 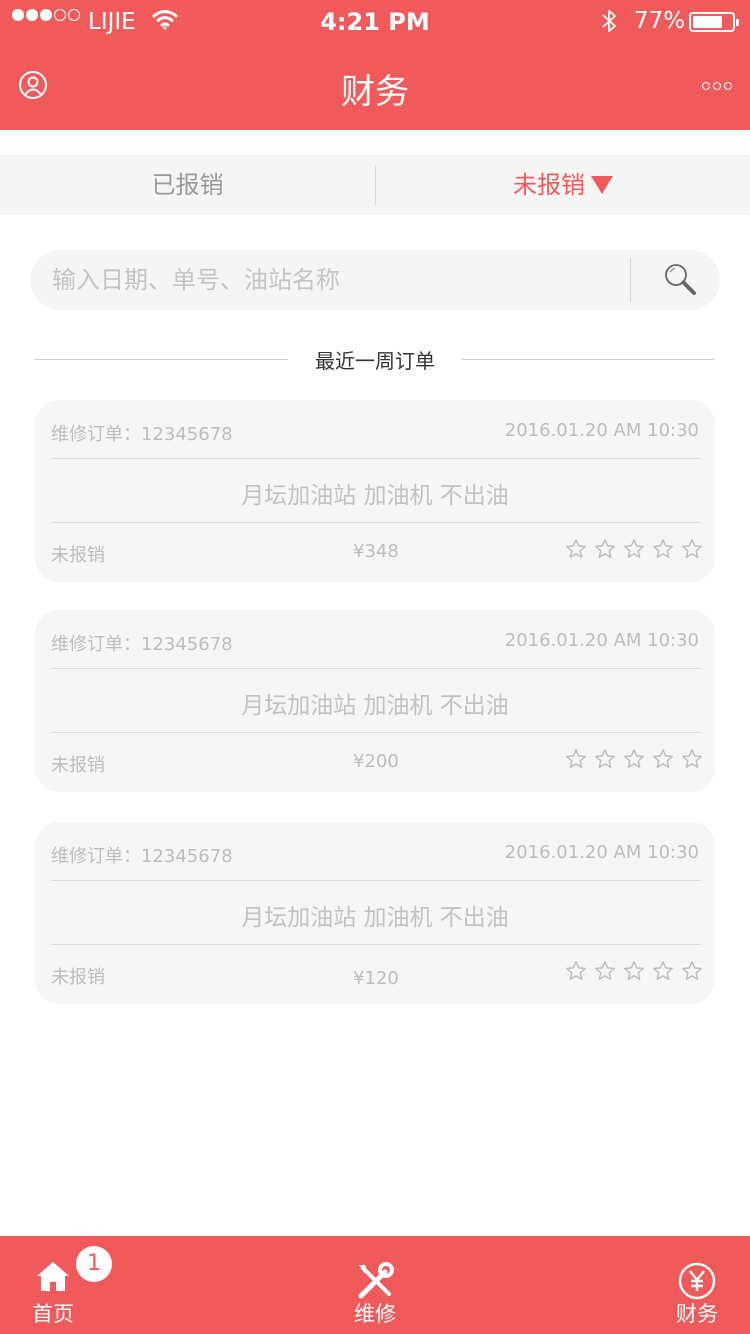 I want to click on status-bar: LIJIE 4:21 PM 77%, so click(x=375, y=22).